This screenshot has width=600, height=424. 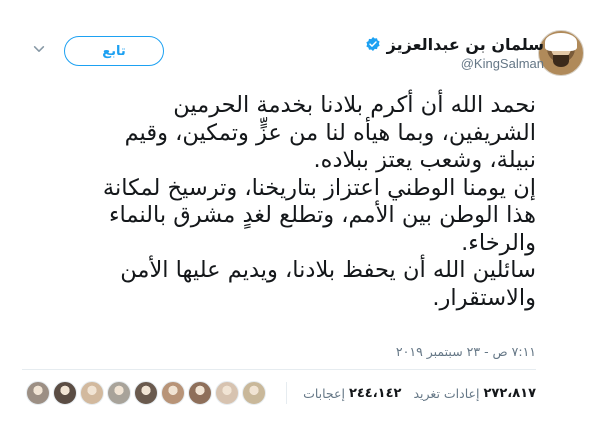 I want to click on avatar, so click(x=561, y=53).